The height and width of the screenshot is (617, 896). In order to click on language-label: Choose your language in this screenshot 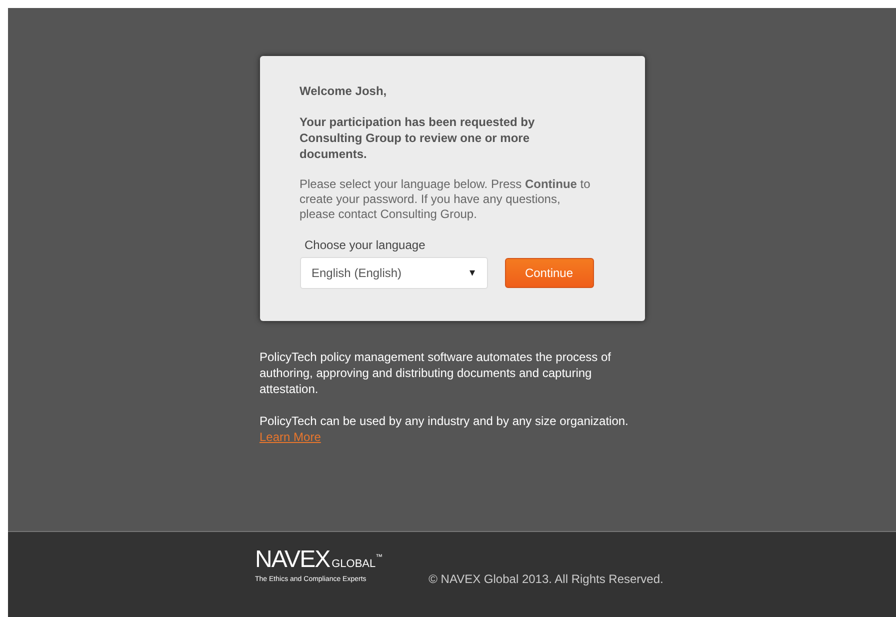, I will do `click(365, 245)`.